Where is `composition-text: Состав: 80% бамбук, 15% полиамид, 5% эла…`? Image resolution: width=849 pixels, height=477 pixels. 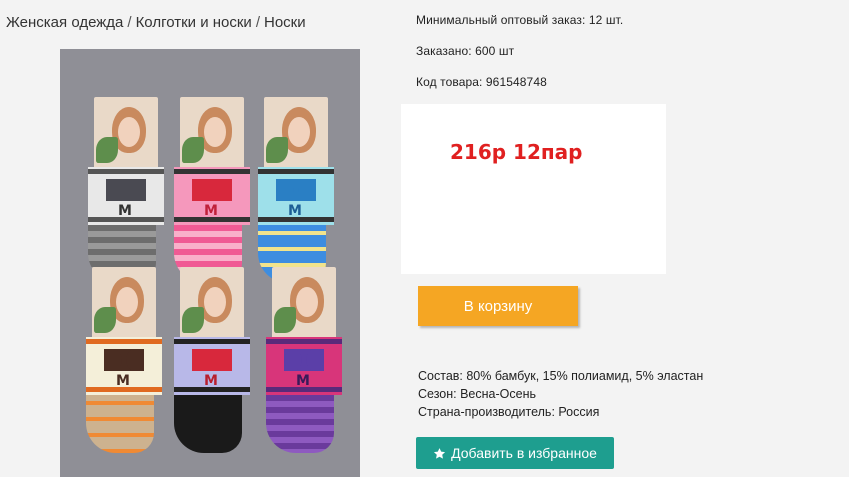
composition-text: Состав: 80% бамбук, 15% полиамид, 5% эла… is located at coordinates (561, 376).